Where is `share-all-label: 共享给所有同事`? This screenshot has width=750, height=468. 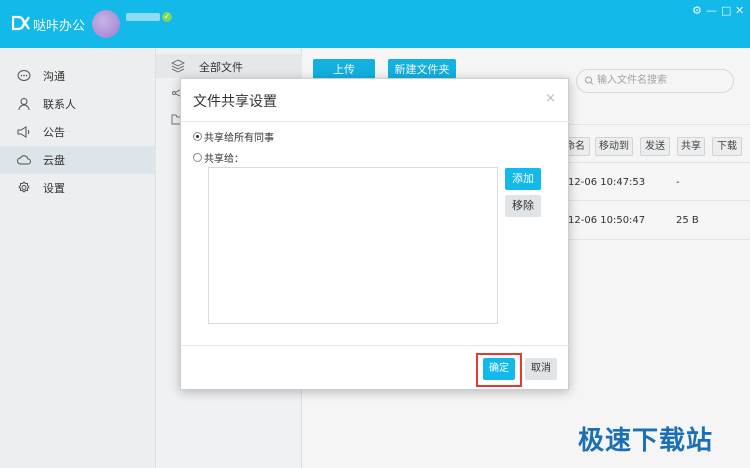
share-all-label: 共享给所有同事 is located at coordinates (239, 138).